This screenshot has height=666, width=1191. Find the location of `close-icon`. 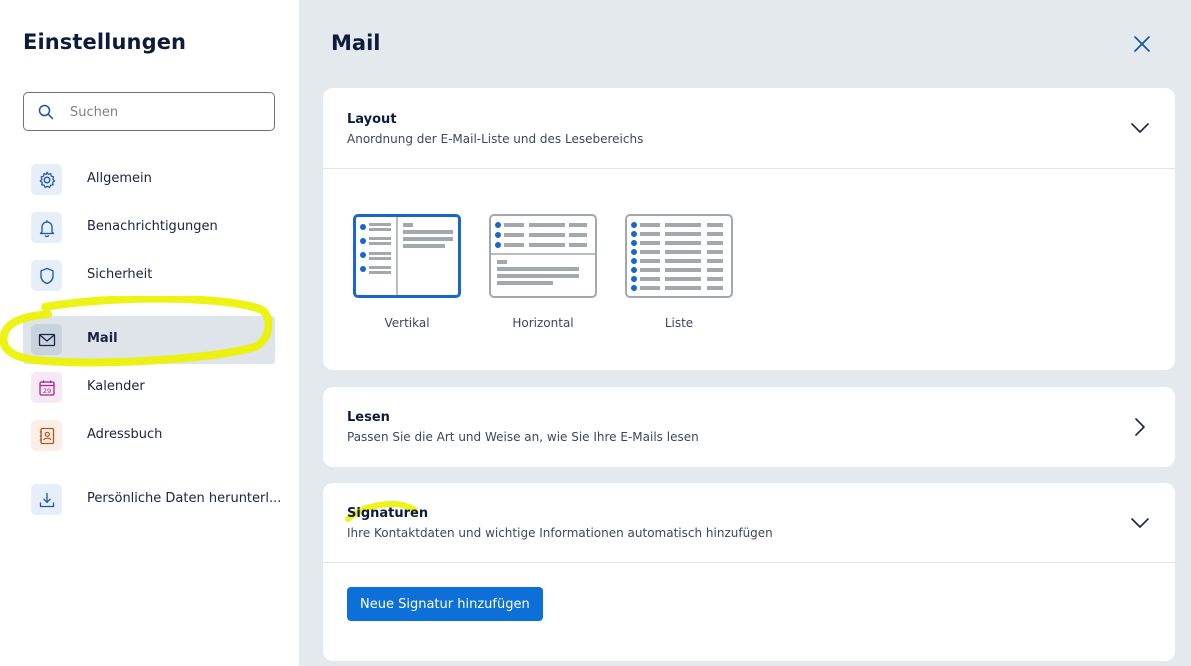

close-icon is located at coordinates (1142, 44).